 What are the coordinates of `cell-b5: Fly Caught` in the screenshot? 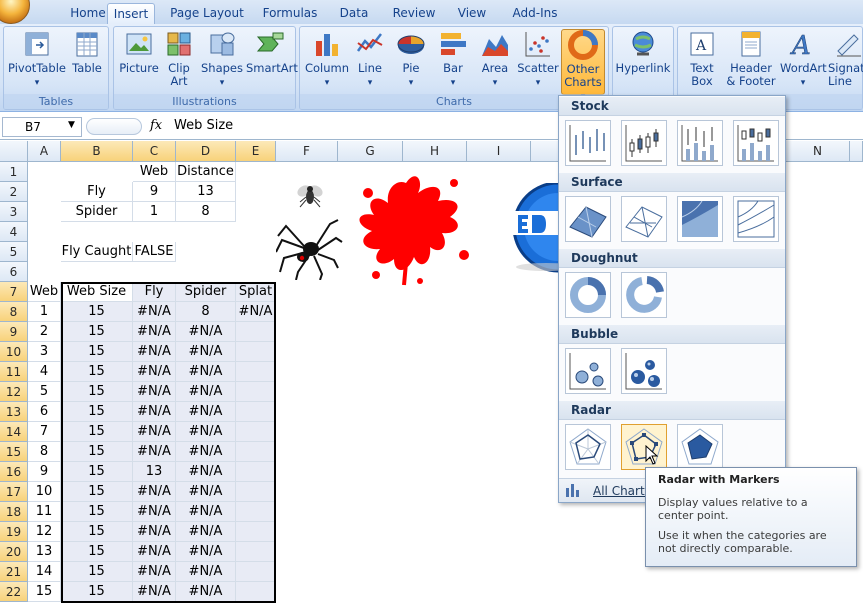 It's located at (97, 252).